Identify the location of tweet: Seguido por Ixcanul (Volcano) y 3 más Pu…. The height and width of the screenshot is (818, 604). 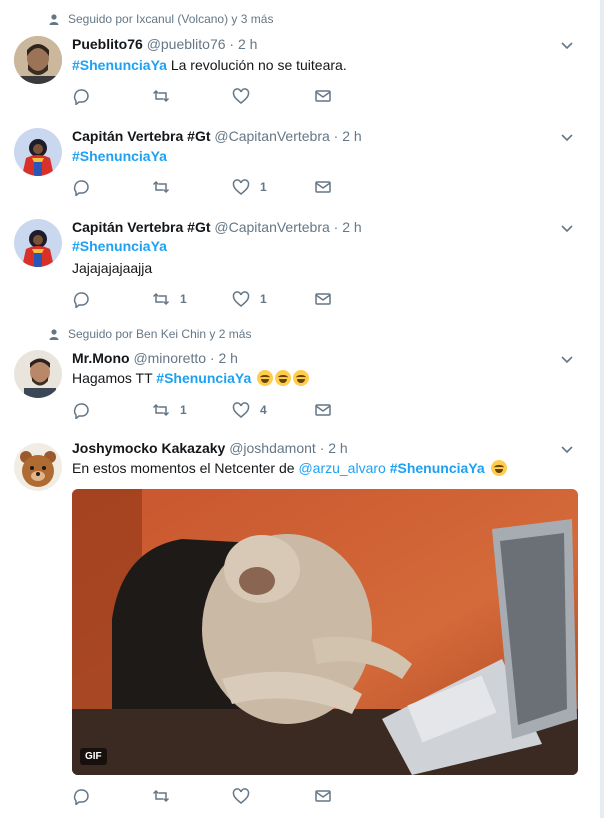
(300, 57).